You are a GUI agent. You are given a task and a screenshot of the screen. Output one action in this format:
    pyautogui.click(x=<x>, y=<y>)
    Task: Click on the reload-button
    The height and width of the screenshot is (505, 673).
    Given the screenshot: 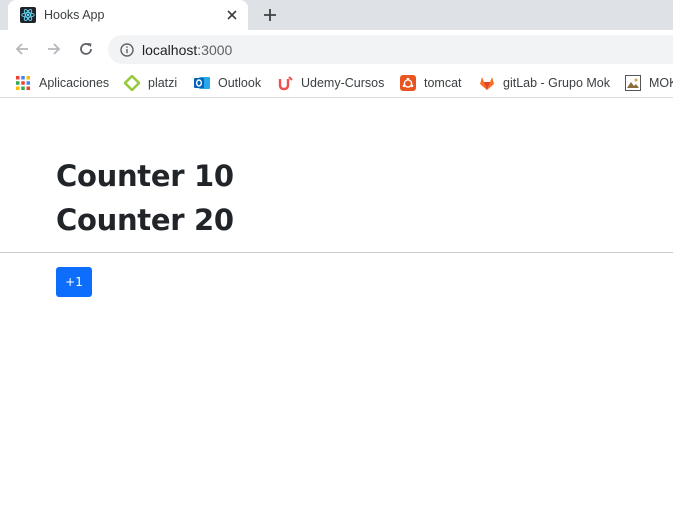 What is the action you would take?
    pyautogui.click(x=86, y=49)
    